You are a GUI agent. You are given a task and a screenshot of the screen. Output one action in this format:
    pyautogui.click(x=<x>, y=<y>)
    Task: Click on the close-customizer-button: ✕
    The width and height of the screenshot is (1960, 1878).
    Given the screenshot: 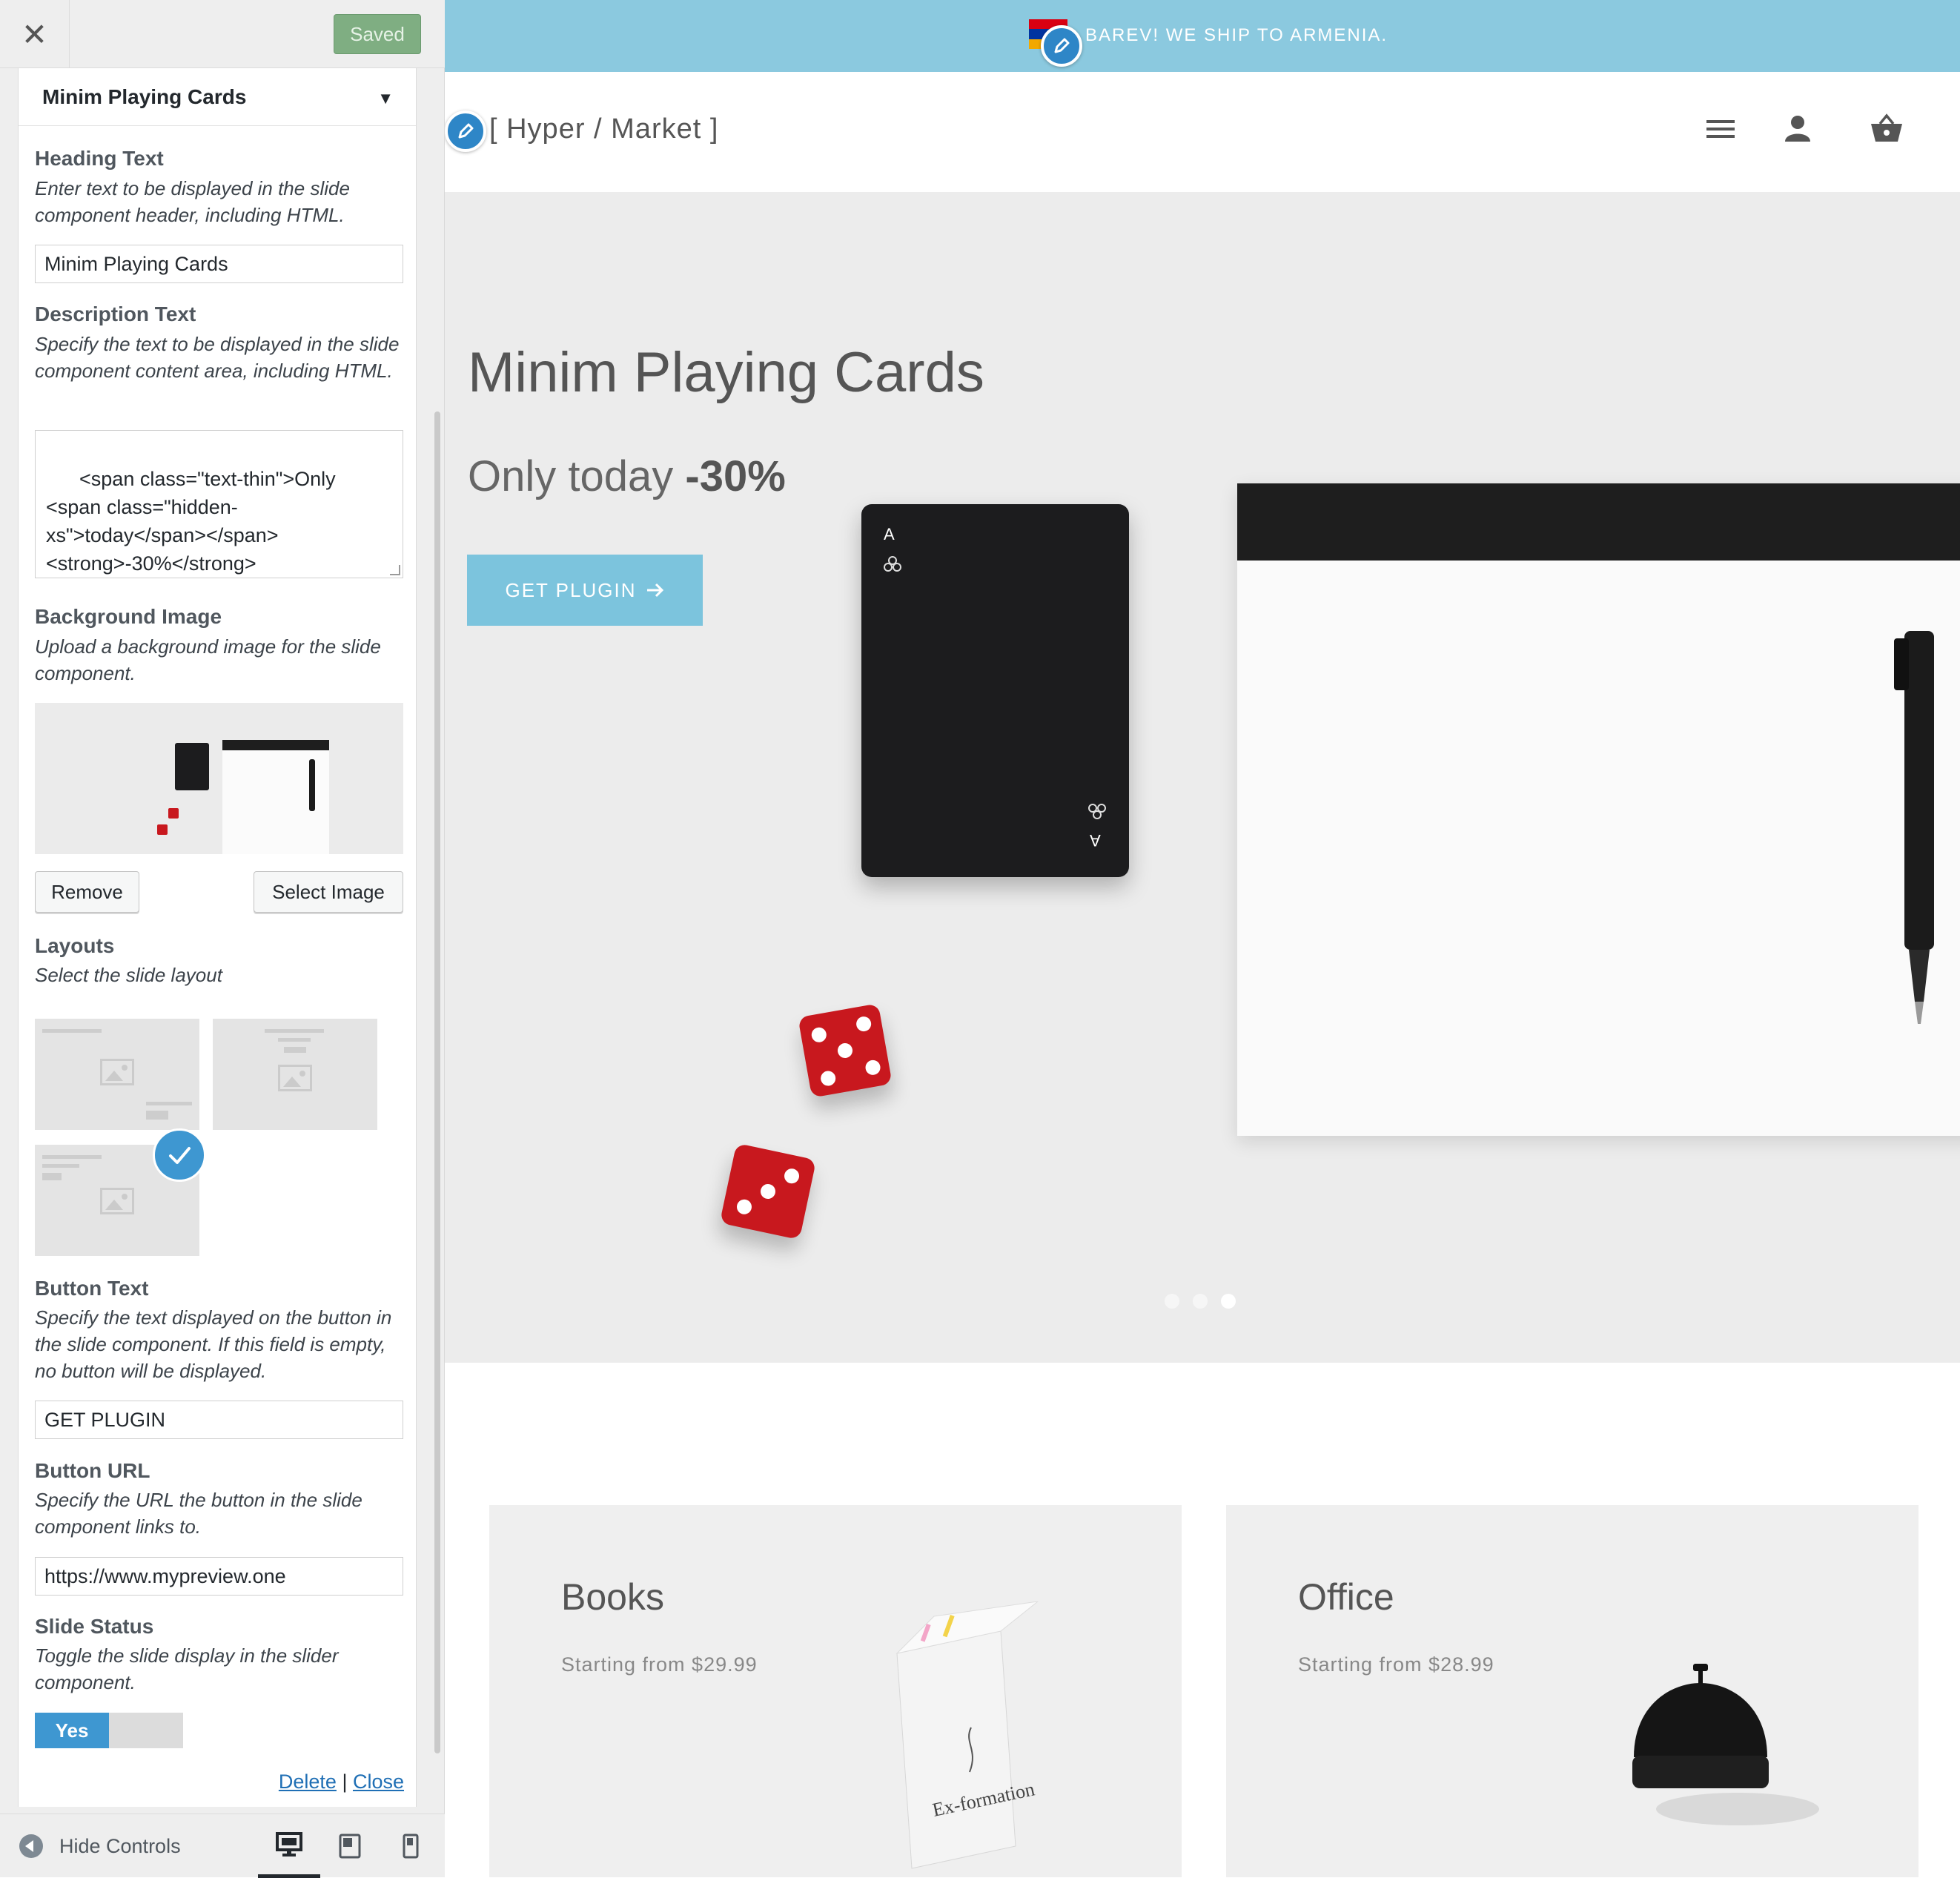 What is the action you would take?
    pyautogui.click(x=35, y=34)
    